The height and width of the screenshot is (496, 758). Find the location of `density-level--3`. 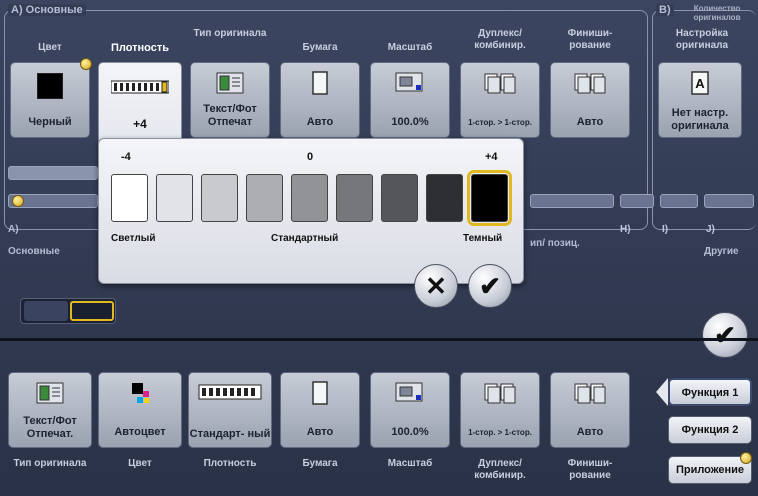

density-level--3 is located at coordinates (174, 198).